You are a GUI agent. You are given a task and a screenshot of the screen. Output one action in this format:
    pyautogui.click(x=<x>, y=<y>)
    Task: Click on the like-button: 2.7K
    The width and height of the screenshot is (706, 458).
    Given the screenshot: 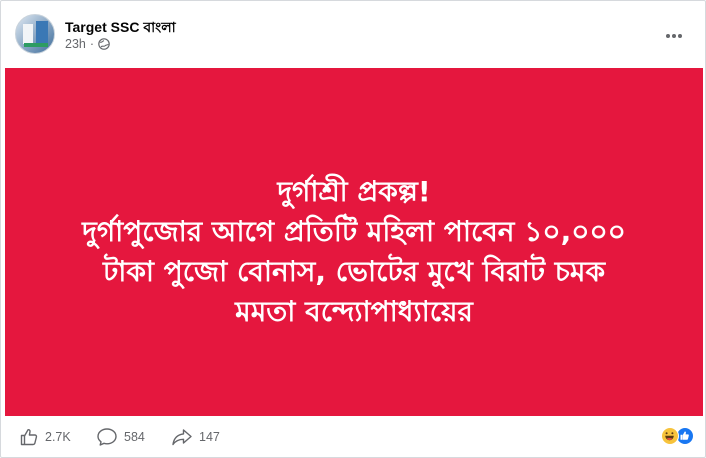 What is the action you would take?
    pyautogui.click(x=45, y=437)
    